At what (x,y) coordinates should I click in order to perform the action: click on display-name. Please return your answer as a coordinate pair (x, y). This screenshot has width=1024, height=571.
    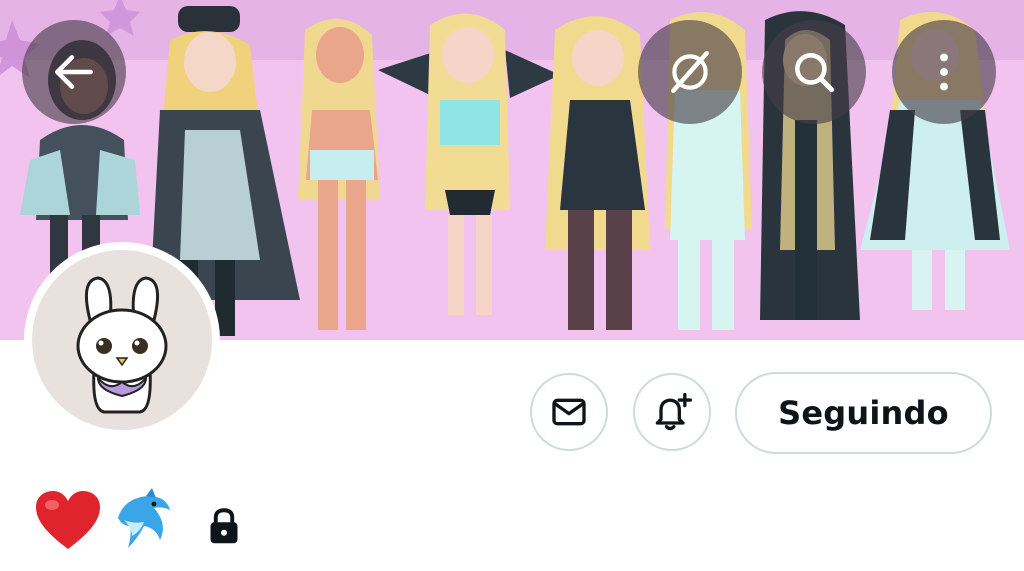
    Looking at the image, I should click on (138, 521).